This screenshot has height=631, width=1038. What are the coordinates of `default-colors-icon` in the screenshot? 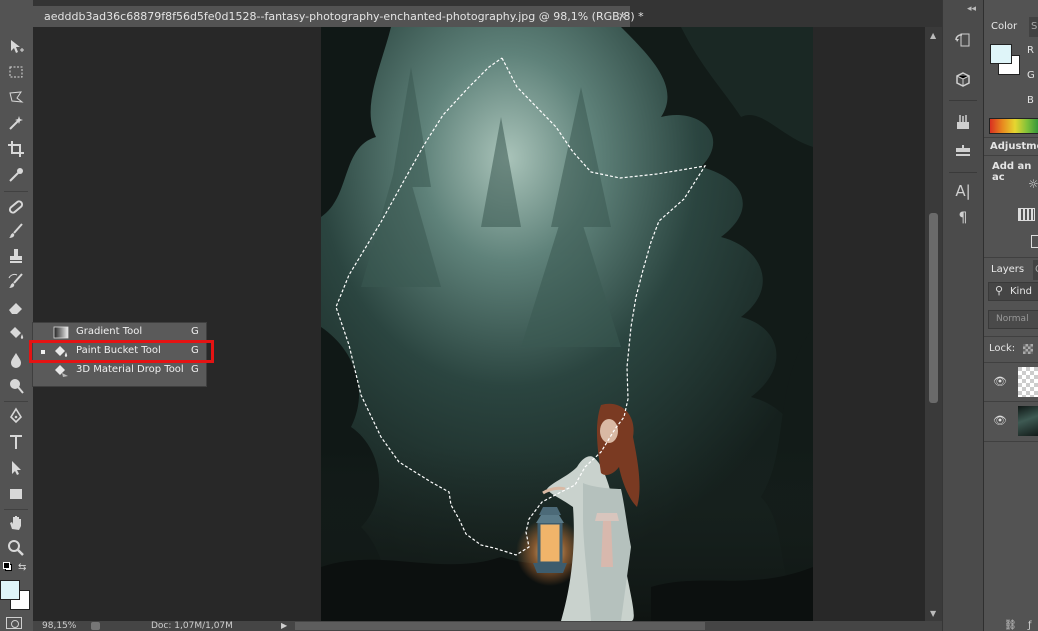 It's located at (7, 566).